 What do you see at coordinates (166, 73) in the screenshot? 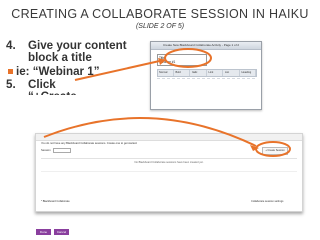
I see `toolbar-tab: Normal` at bounding box center [166, 73].